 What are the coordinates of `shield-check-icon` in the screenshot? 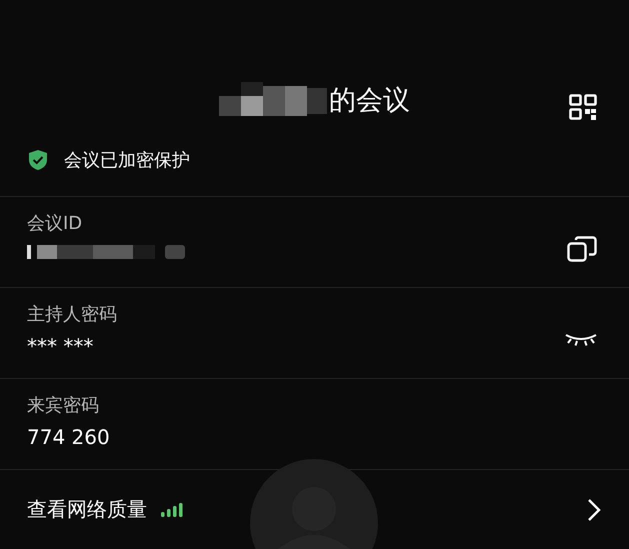 It's located at (38, 160).